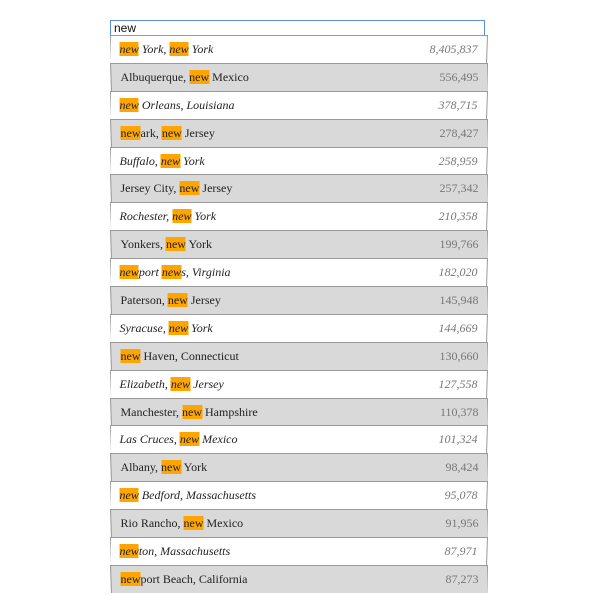  I want to click on list-item-content: new Haven, Connecticut 130,660, so click(299, 356).